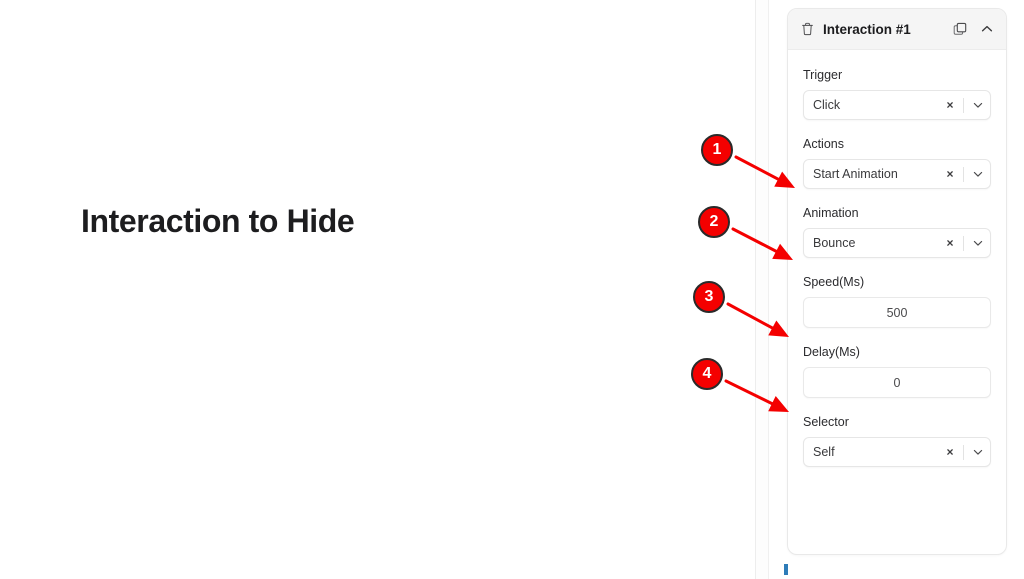 The image size is (1024, 579). Describe the element at coordinates (987, 29) in the screenshot. I see `chevron-up-icon` at that location.